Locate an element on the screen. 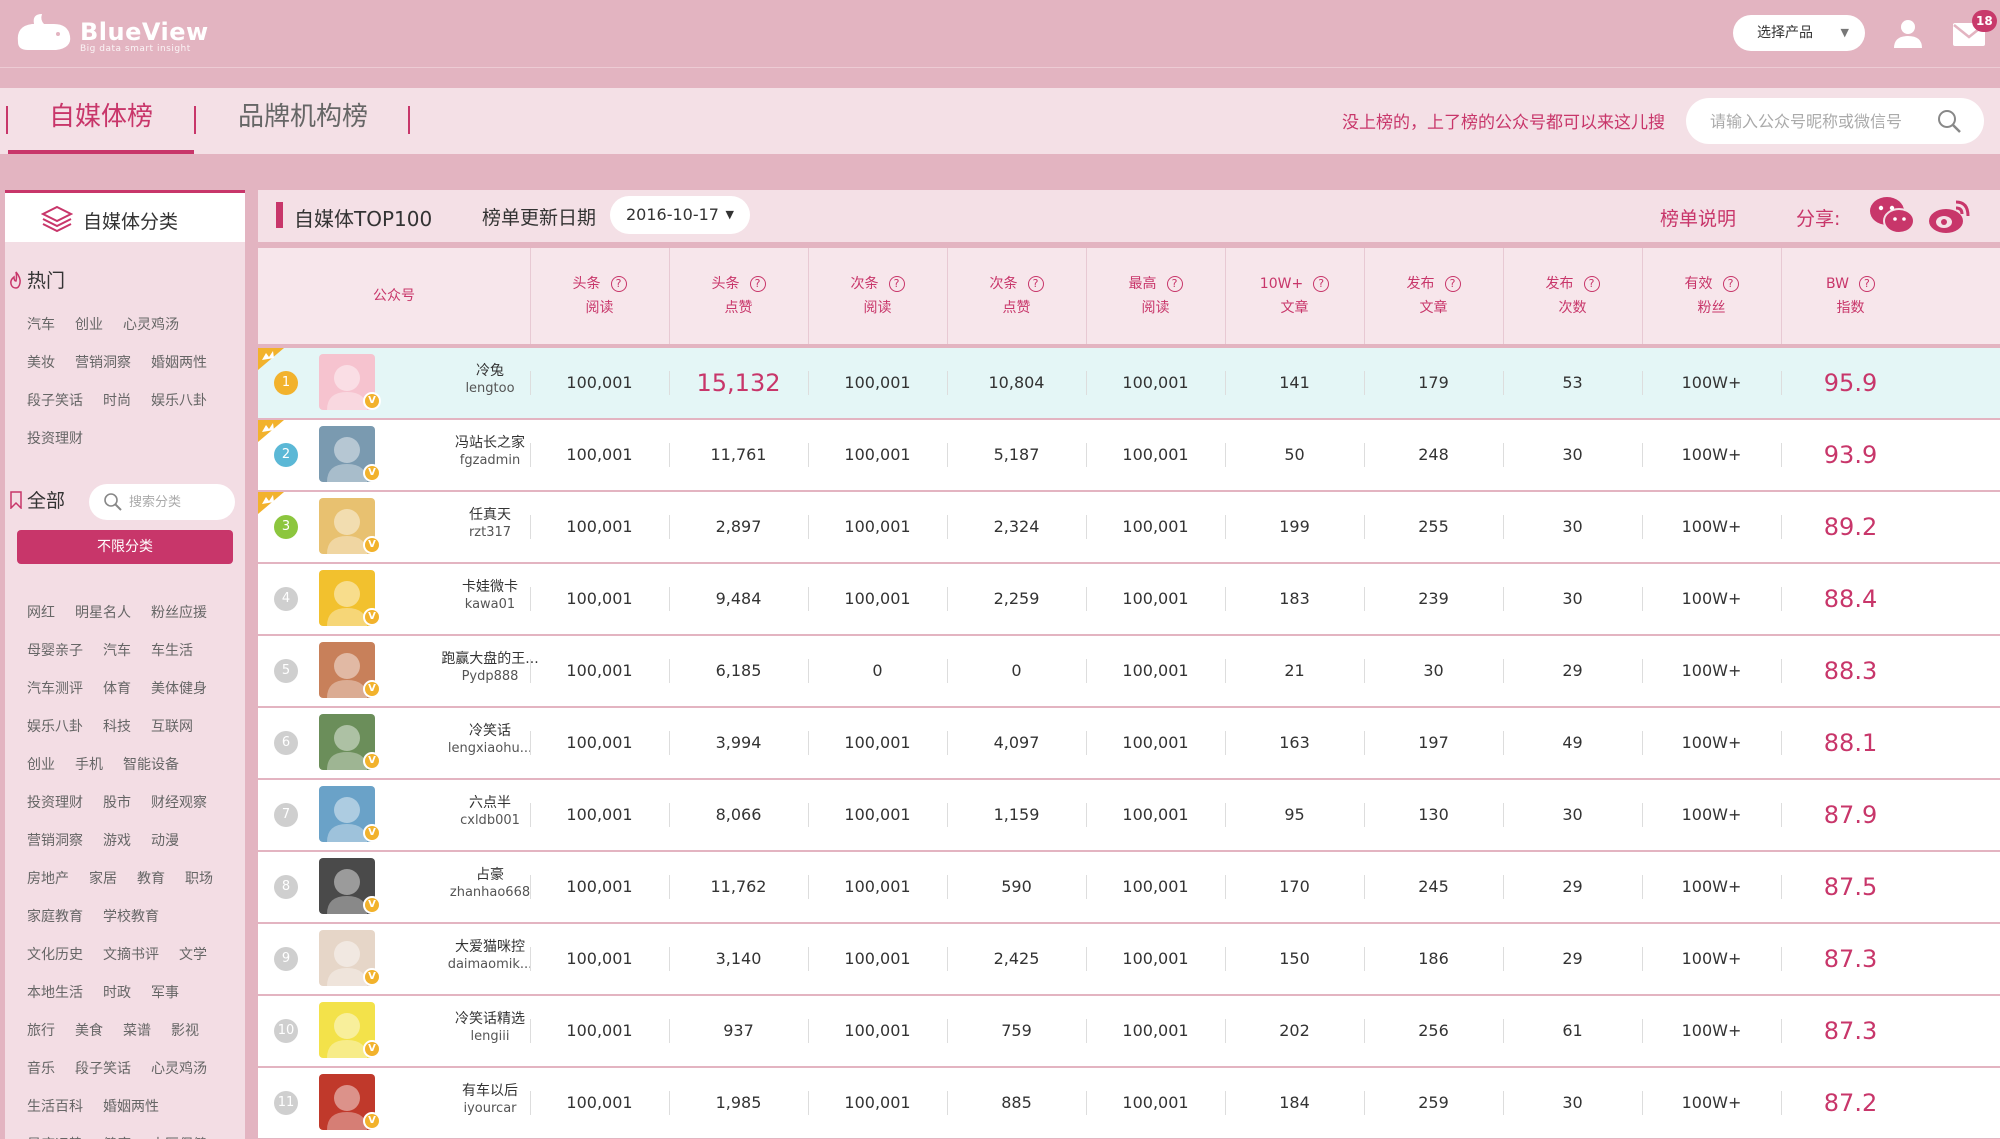 The width and height of the screenshot is (2000, 1139). tag-item: 游戏 is located at coordinates (117, 841).